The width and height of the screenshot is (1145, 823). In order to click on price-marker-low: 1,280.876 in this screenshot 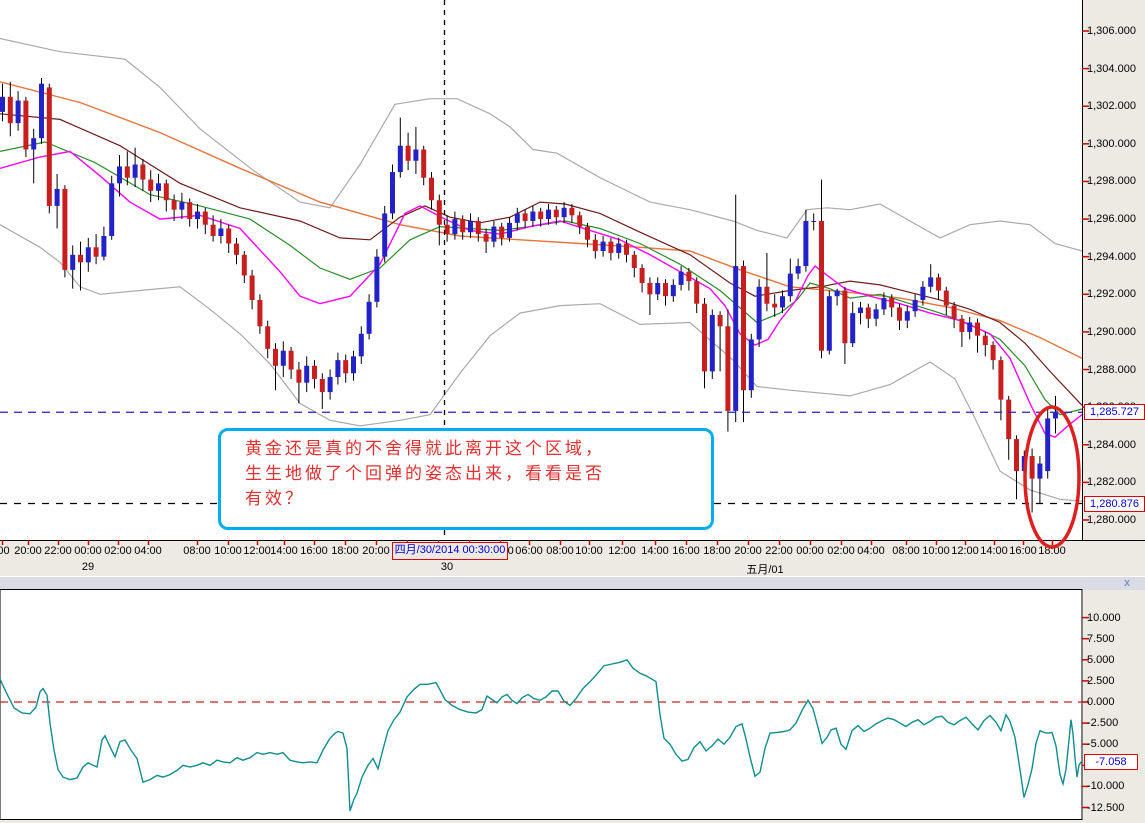, I will do `click(1114, 503)`.